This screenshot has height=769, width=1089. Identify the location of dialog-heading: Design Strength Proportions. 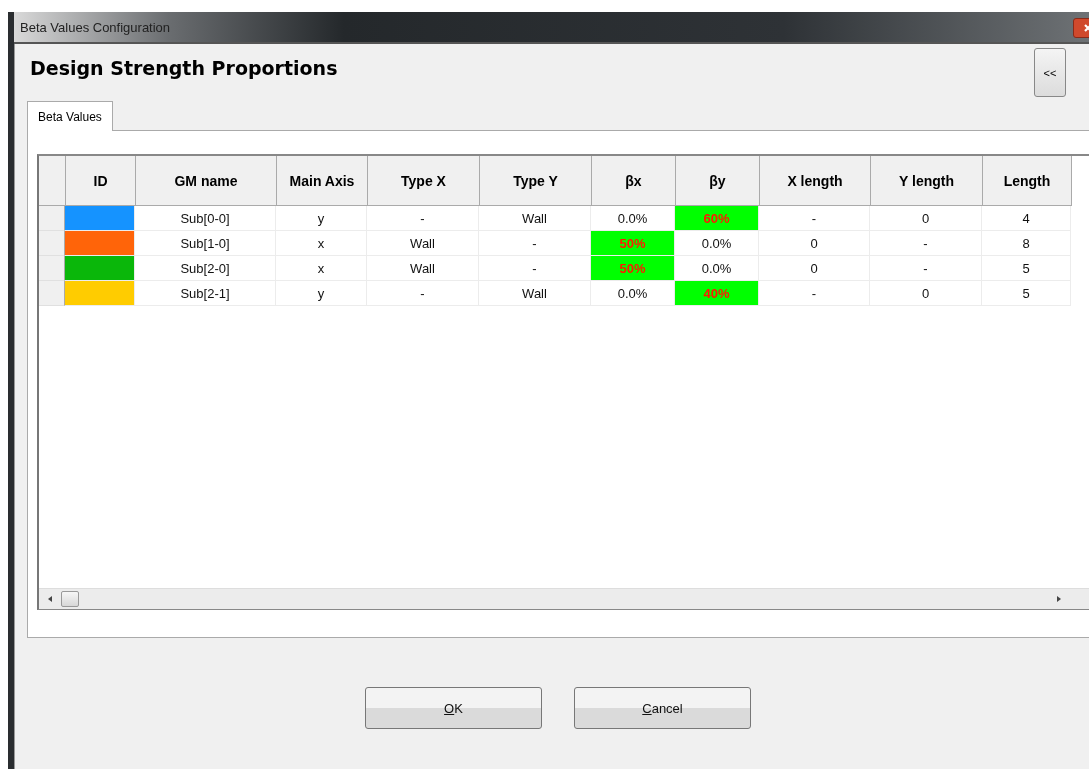
(184, 68).